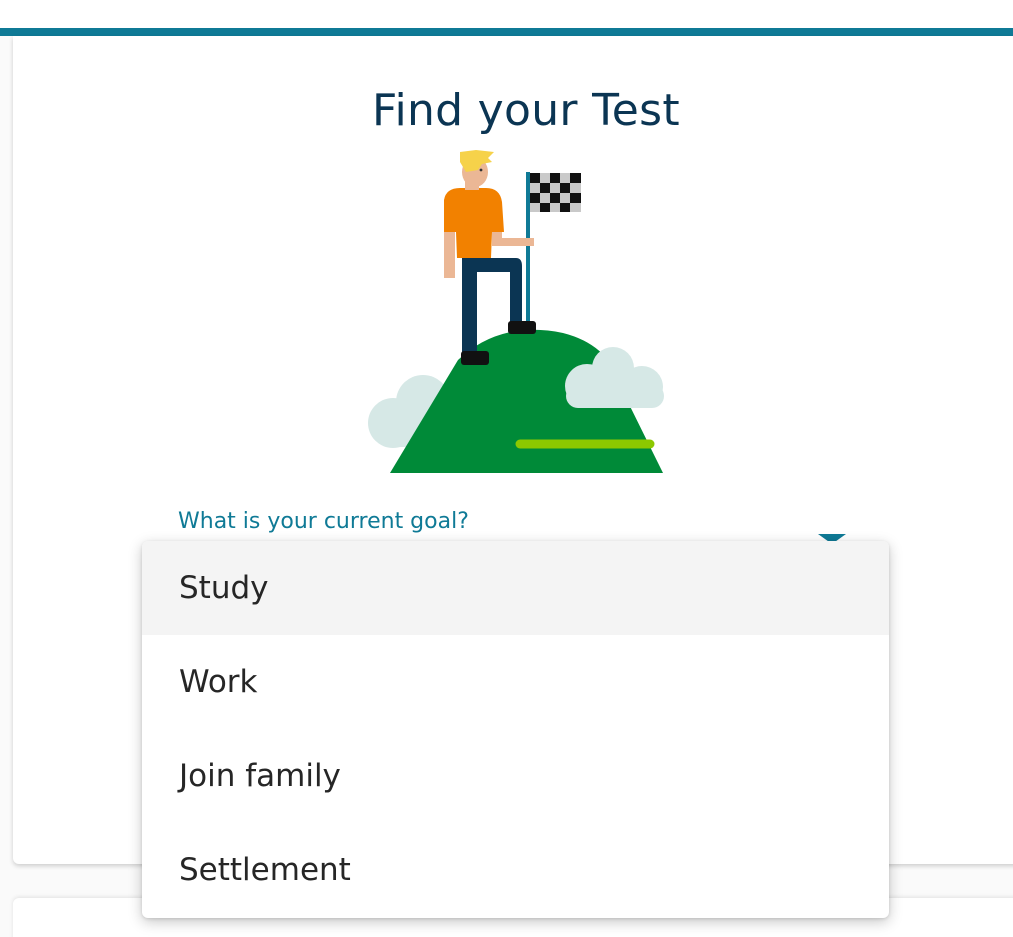 This screenshot has height=937, width=1013. Describe the element at coordinates (506, 14) in the screenshot. I see `top-band` at that location.